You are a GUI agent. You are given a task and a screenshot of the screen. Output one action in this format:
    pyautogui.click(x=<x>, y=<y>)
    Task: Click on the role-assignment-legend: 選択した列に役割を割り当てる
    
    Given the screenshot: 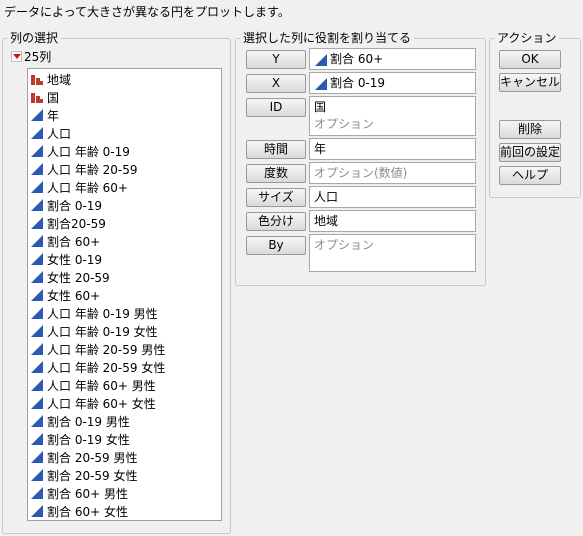 What is the action you would take?
    pyautogui.click(x=327, y=38)
    